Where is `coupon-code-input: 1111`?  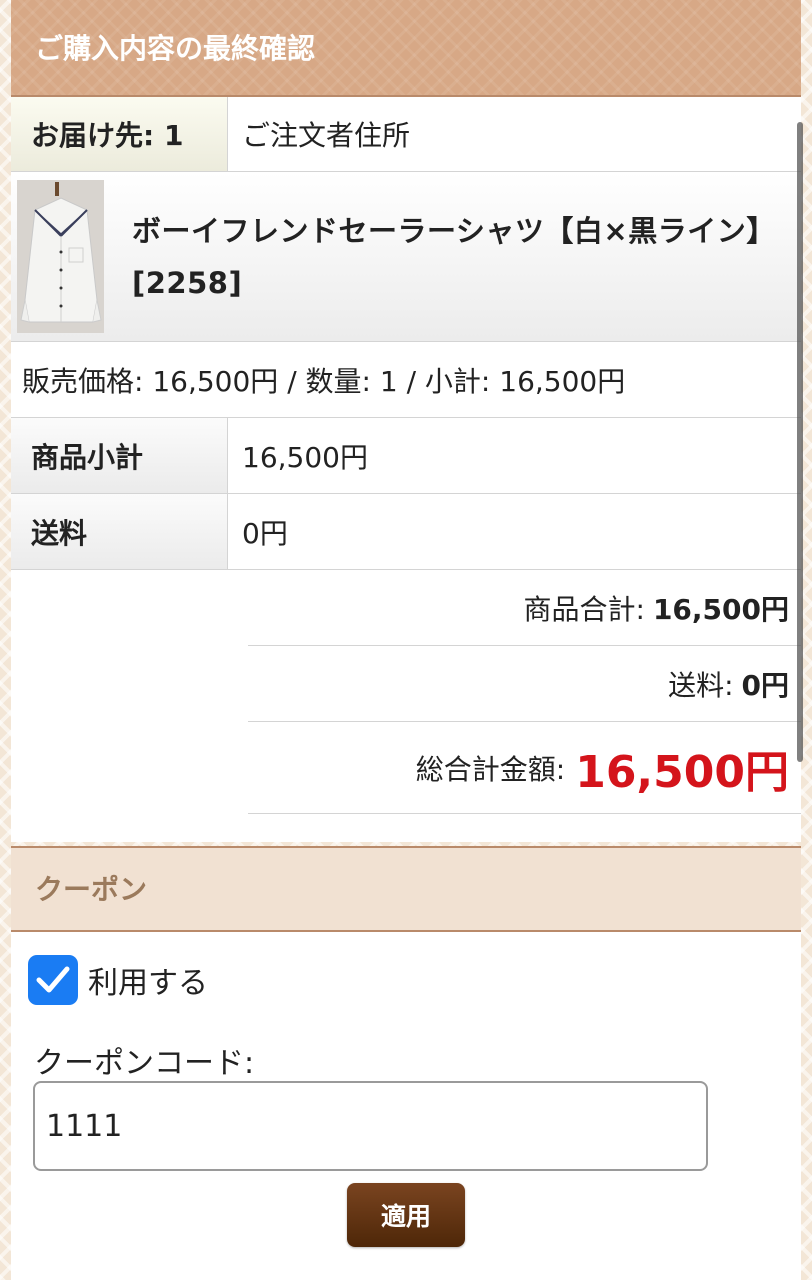 coupon-code-input: 1111 is located at coordinates (370, 1126).